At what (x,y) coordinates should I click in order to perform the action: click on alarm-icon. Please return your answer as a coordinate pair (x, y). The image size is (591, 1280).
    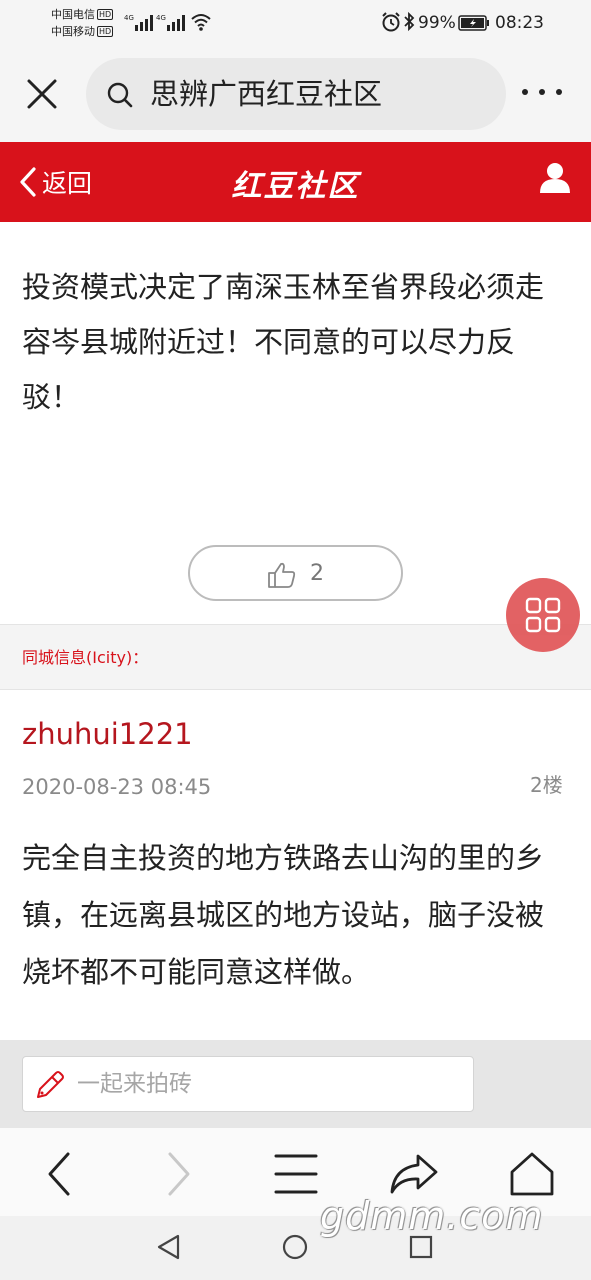
    Looking at the image, I should click on (391, 22).